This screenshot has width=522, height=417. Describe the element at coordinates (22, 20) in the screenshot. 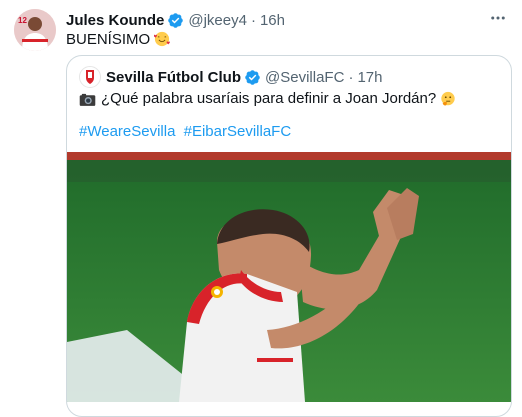

I see `svg-text: 12` at that location.